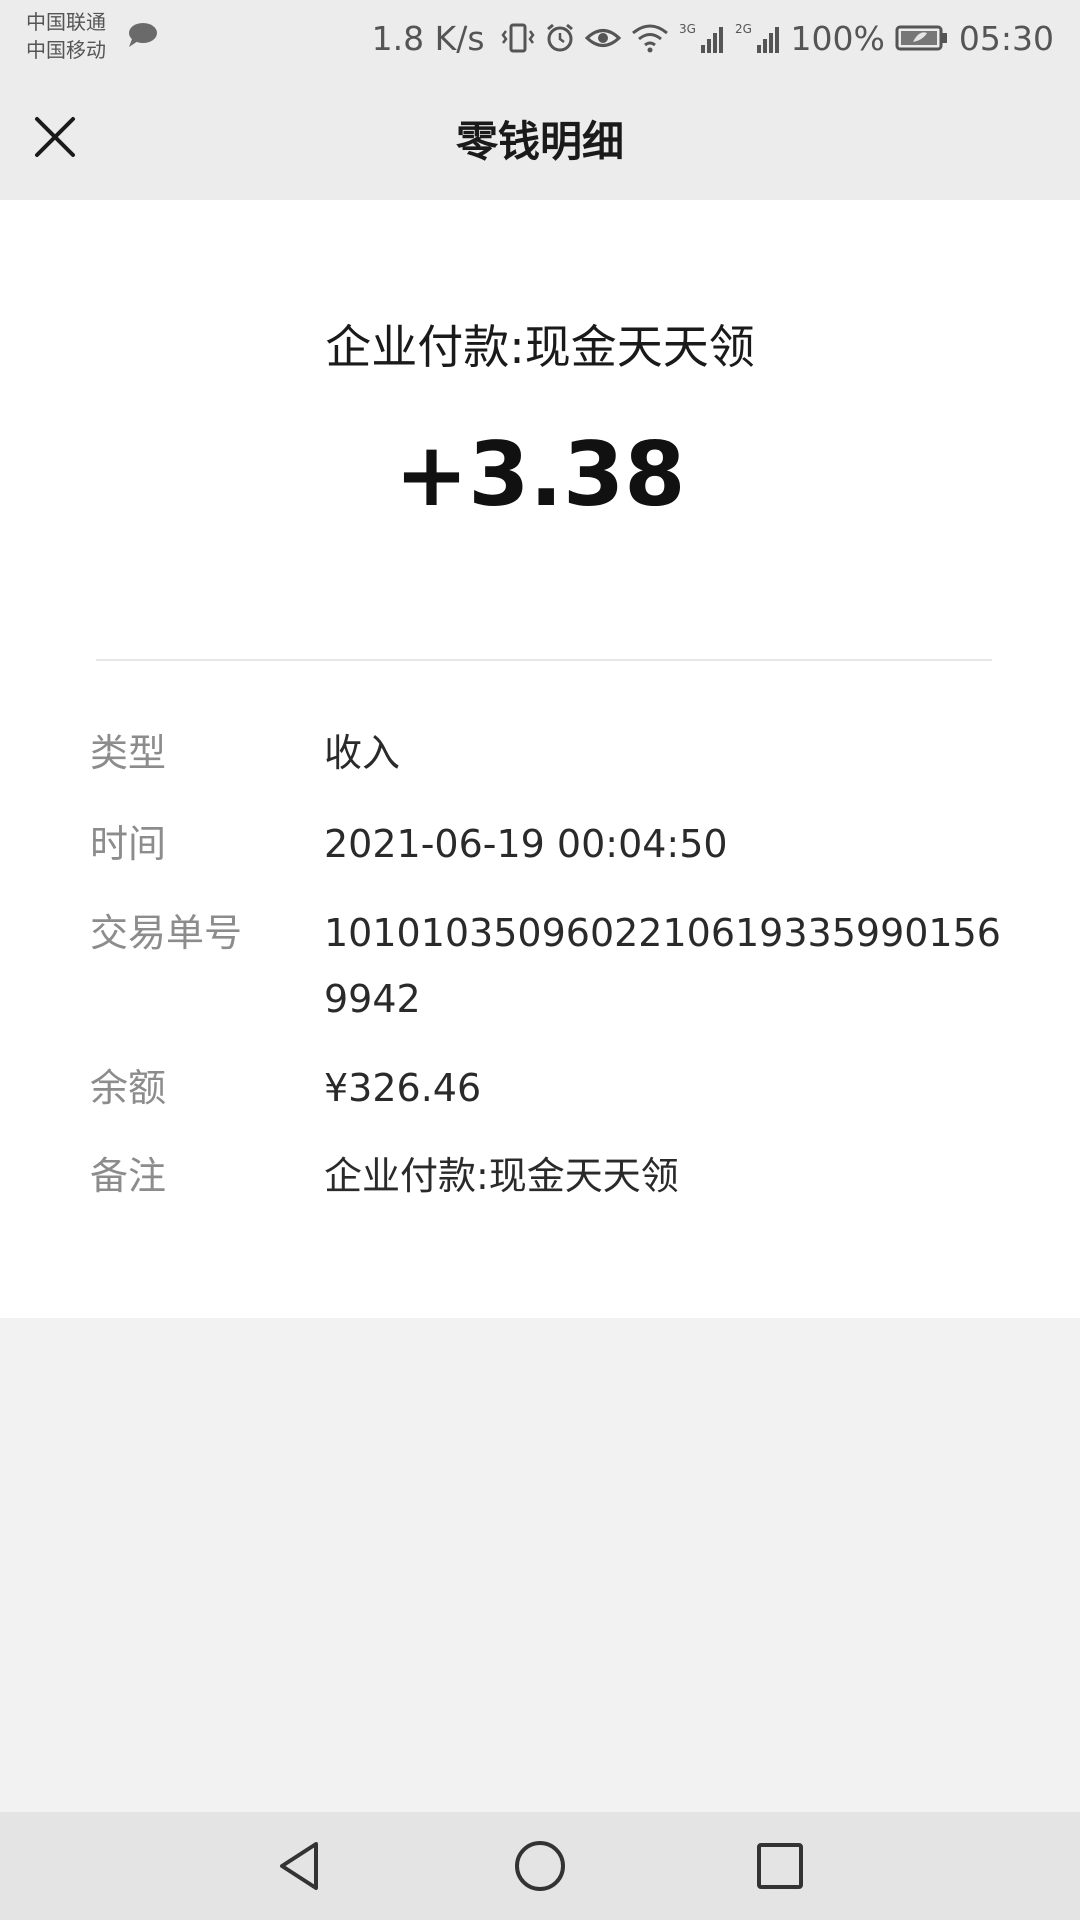  I want to click on status-bar: 中国联通 中国移动 1.8 K/s 3G 2G 100% 05:30, so click(540, 38).